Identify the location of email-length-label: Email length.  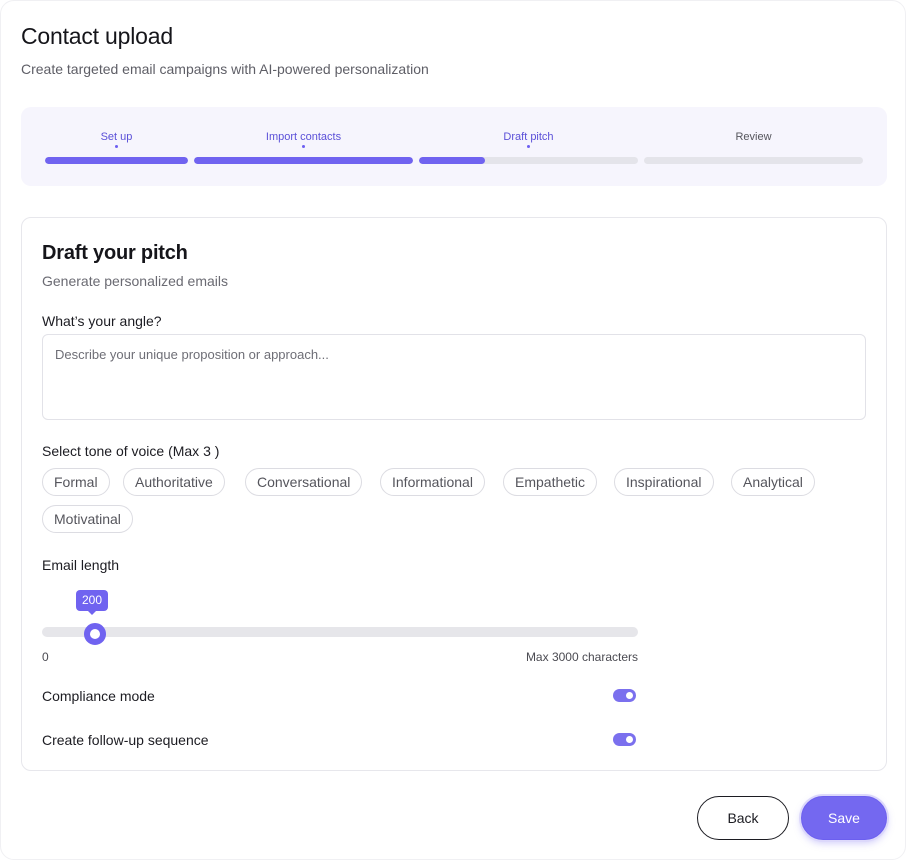
(81, 565).